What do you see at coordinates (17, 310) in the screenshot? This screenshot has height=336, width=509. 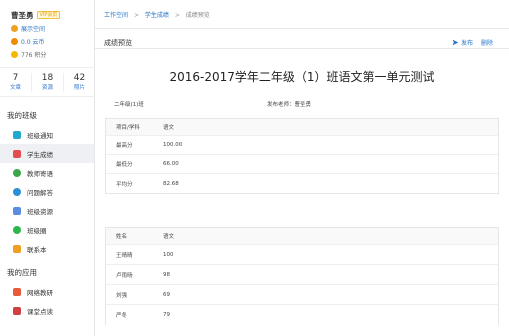 I see `reading-icon` at bounding box center [17, 310].